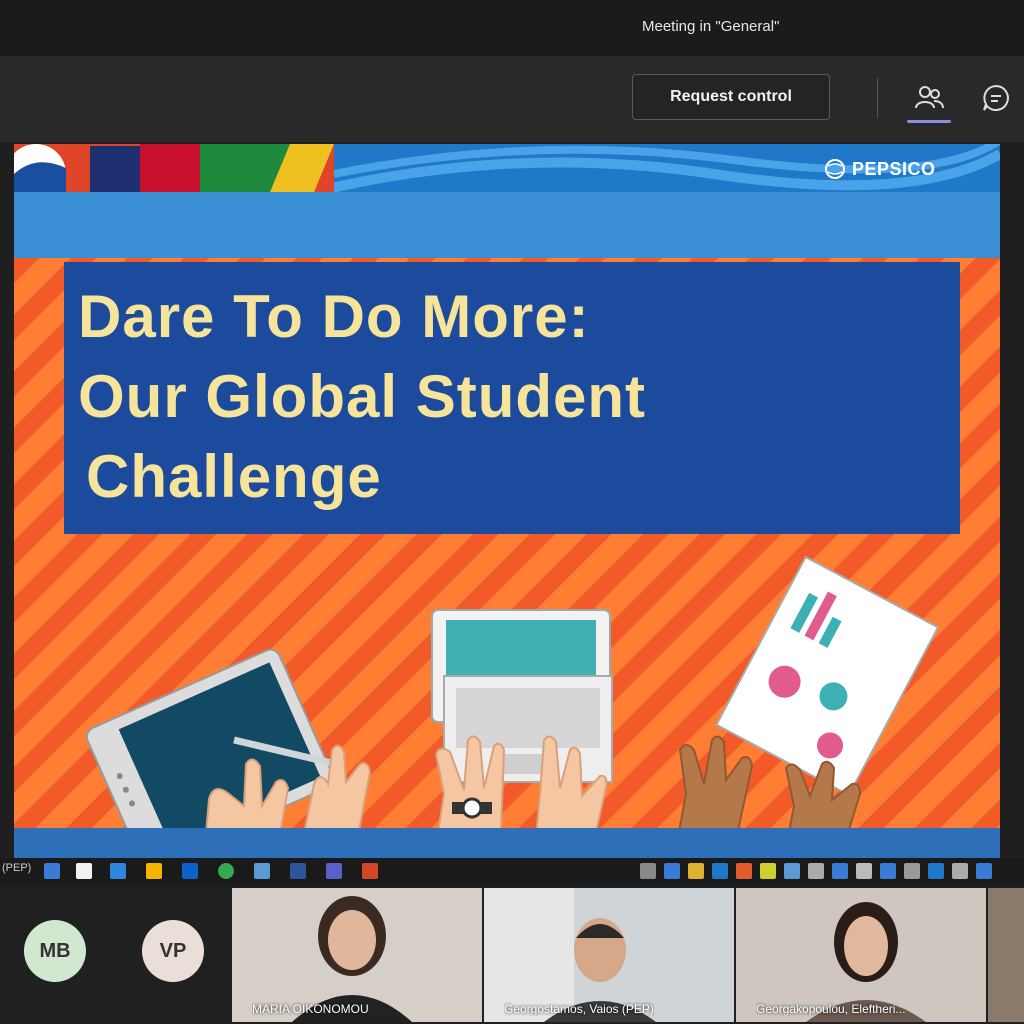 This screenshot has width=1024, height=1024. I want to click on laptop-illustration, so click(522, 696).